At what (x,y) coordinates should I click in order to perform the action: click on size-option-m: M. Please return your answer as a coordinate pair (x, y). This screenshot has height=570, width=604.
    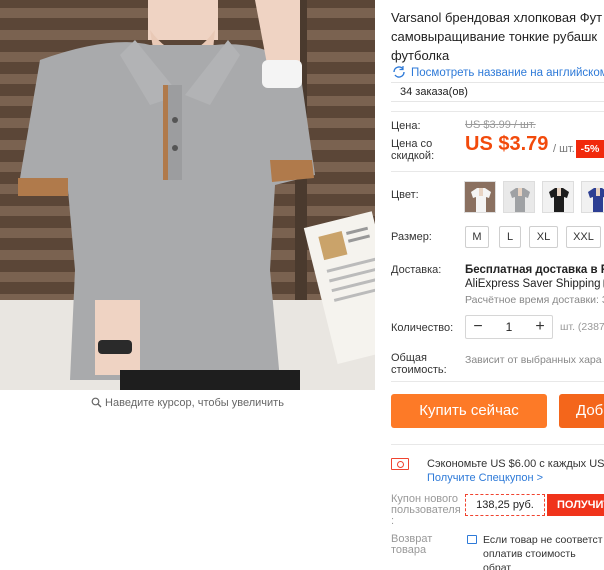
    Looking at the image, I should click on (477, 237).